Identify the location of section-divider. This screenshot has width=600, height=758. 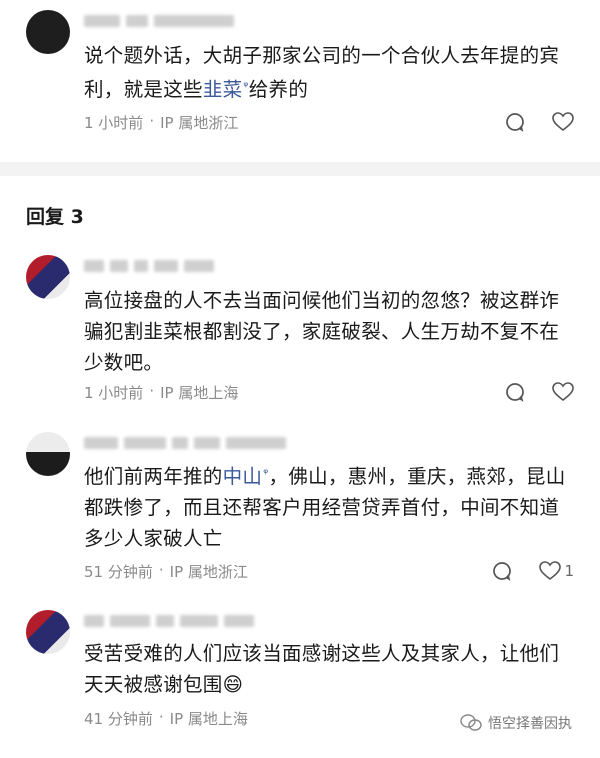
(300, 169).